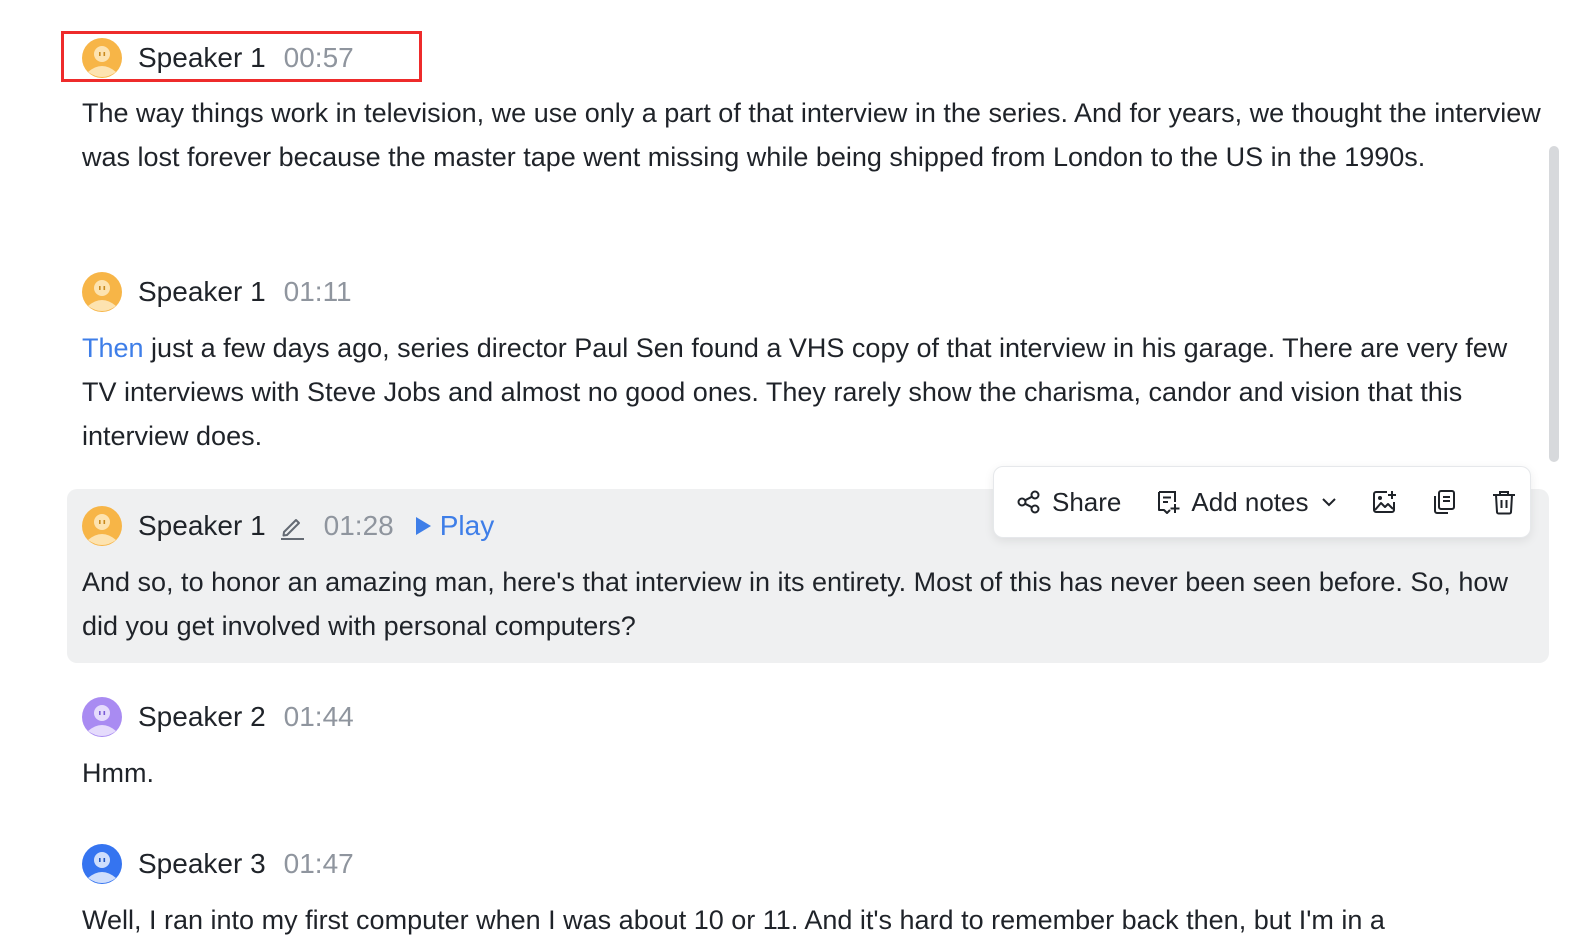 Image resolution: width=1578 pixels, height=942 pixels. I want to click on trash-icon, so click(1504, 502).